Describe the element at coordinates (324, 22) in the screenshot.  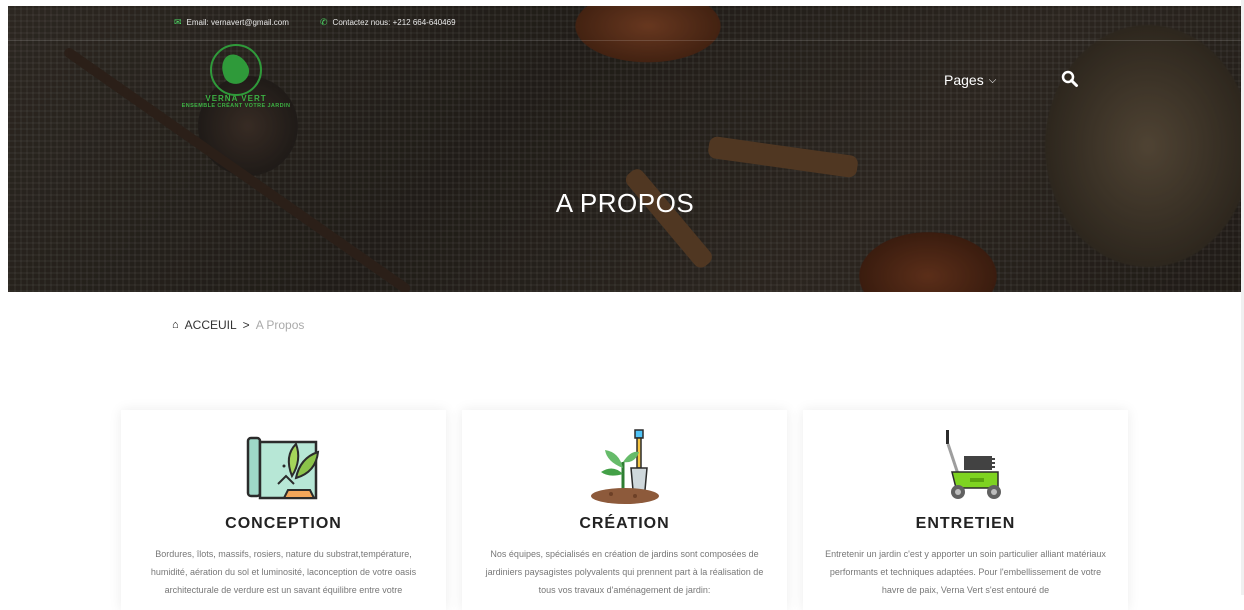
I see `phone-icon: ✆` at that location.